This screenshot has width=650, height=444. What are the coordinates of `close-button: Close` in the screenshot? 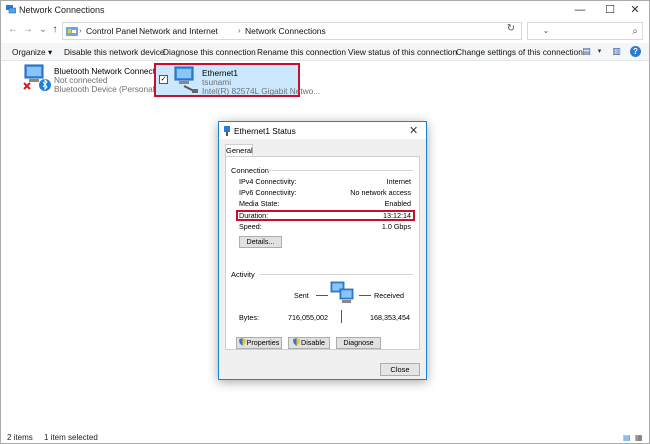 It's located at (400, 369).